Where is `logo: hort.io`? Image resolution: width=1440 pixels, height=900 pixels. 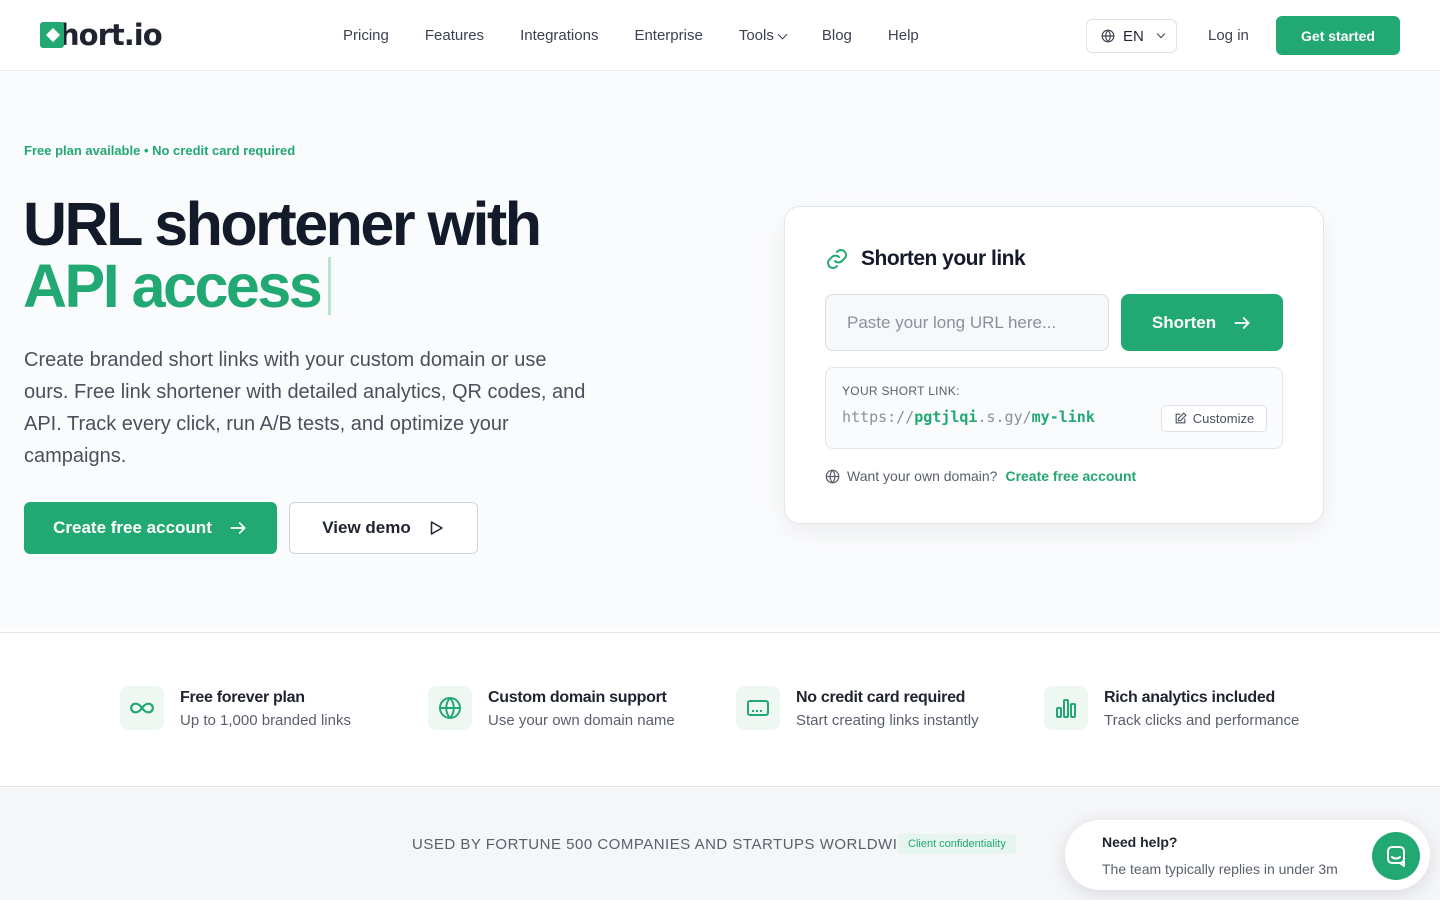
logo: hort.io is located at coordinates (101, 35).